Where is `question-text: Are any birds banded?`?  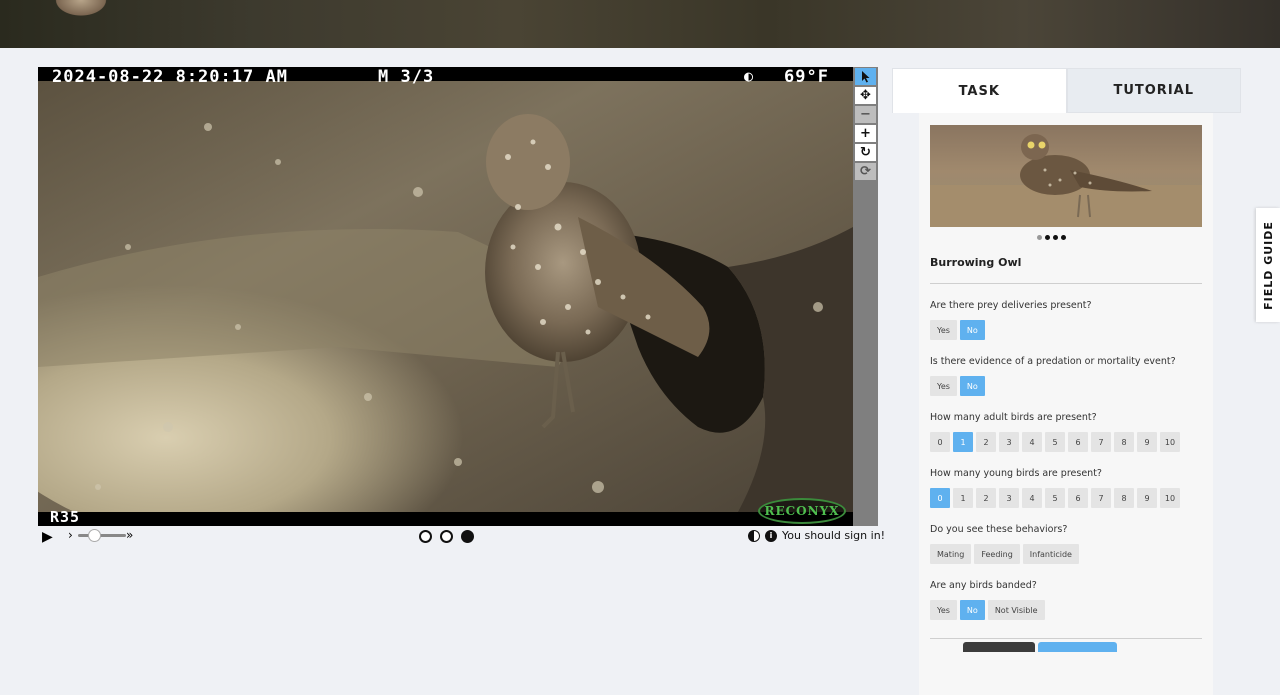
question-text: Are any birds banded? is located at coordinates (983, 585).